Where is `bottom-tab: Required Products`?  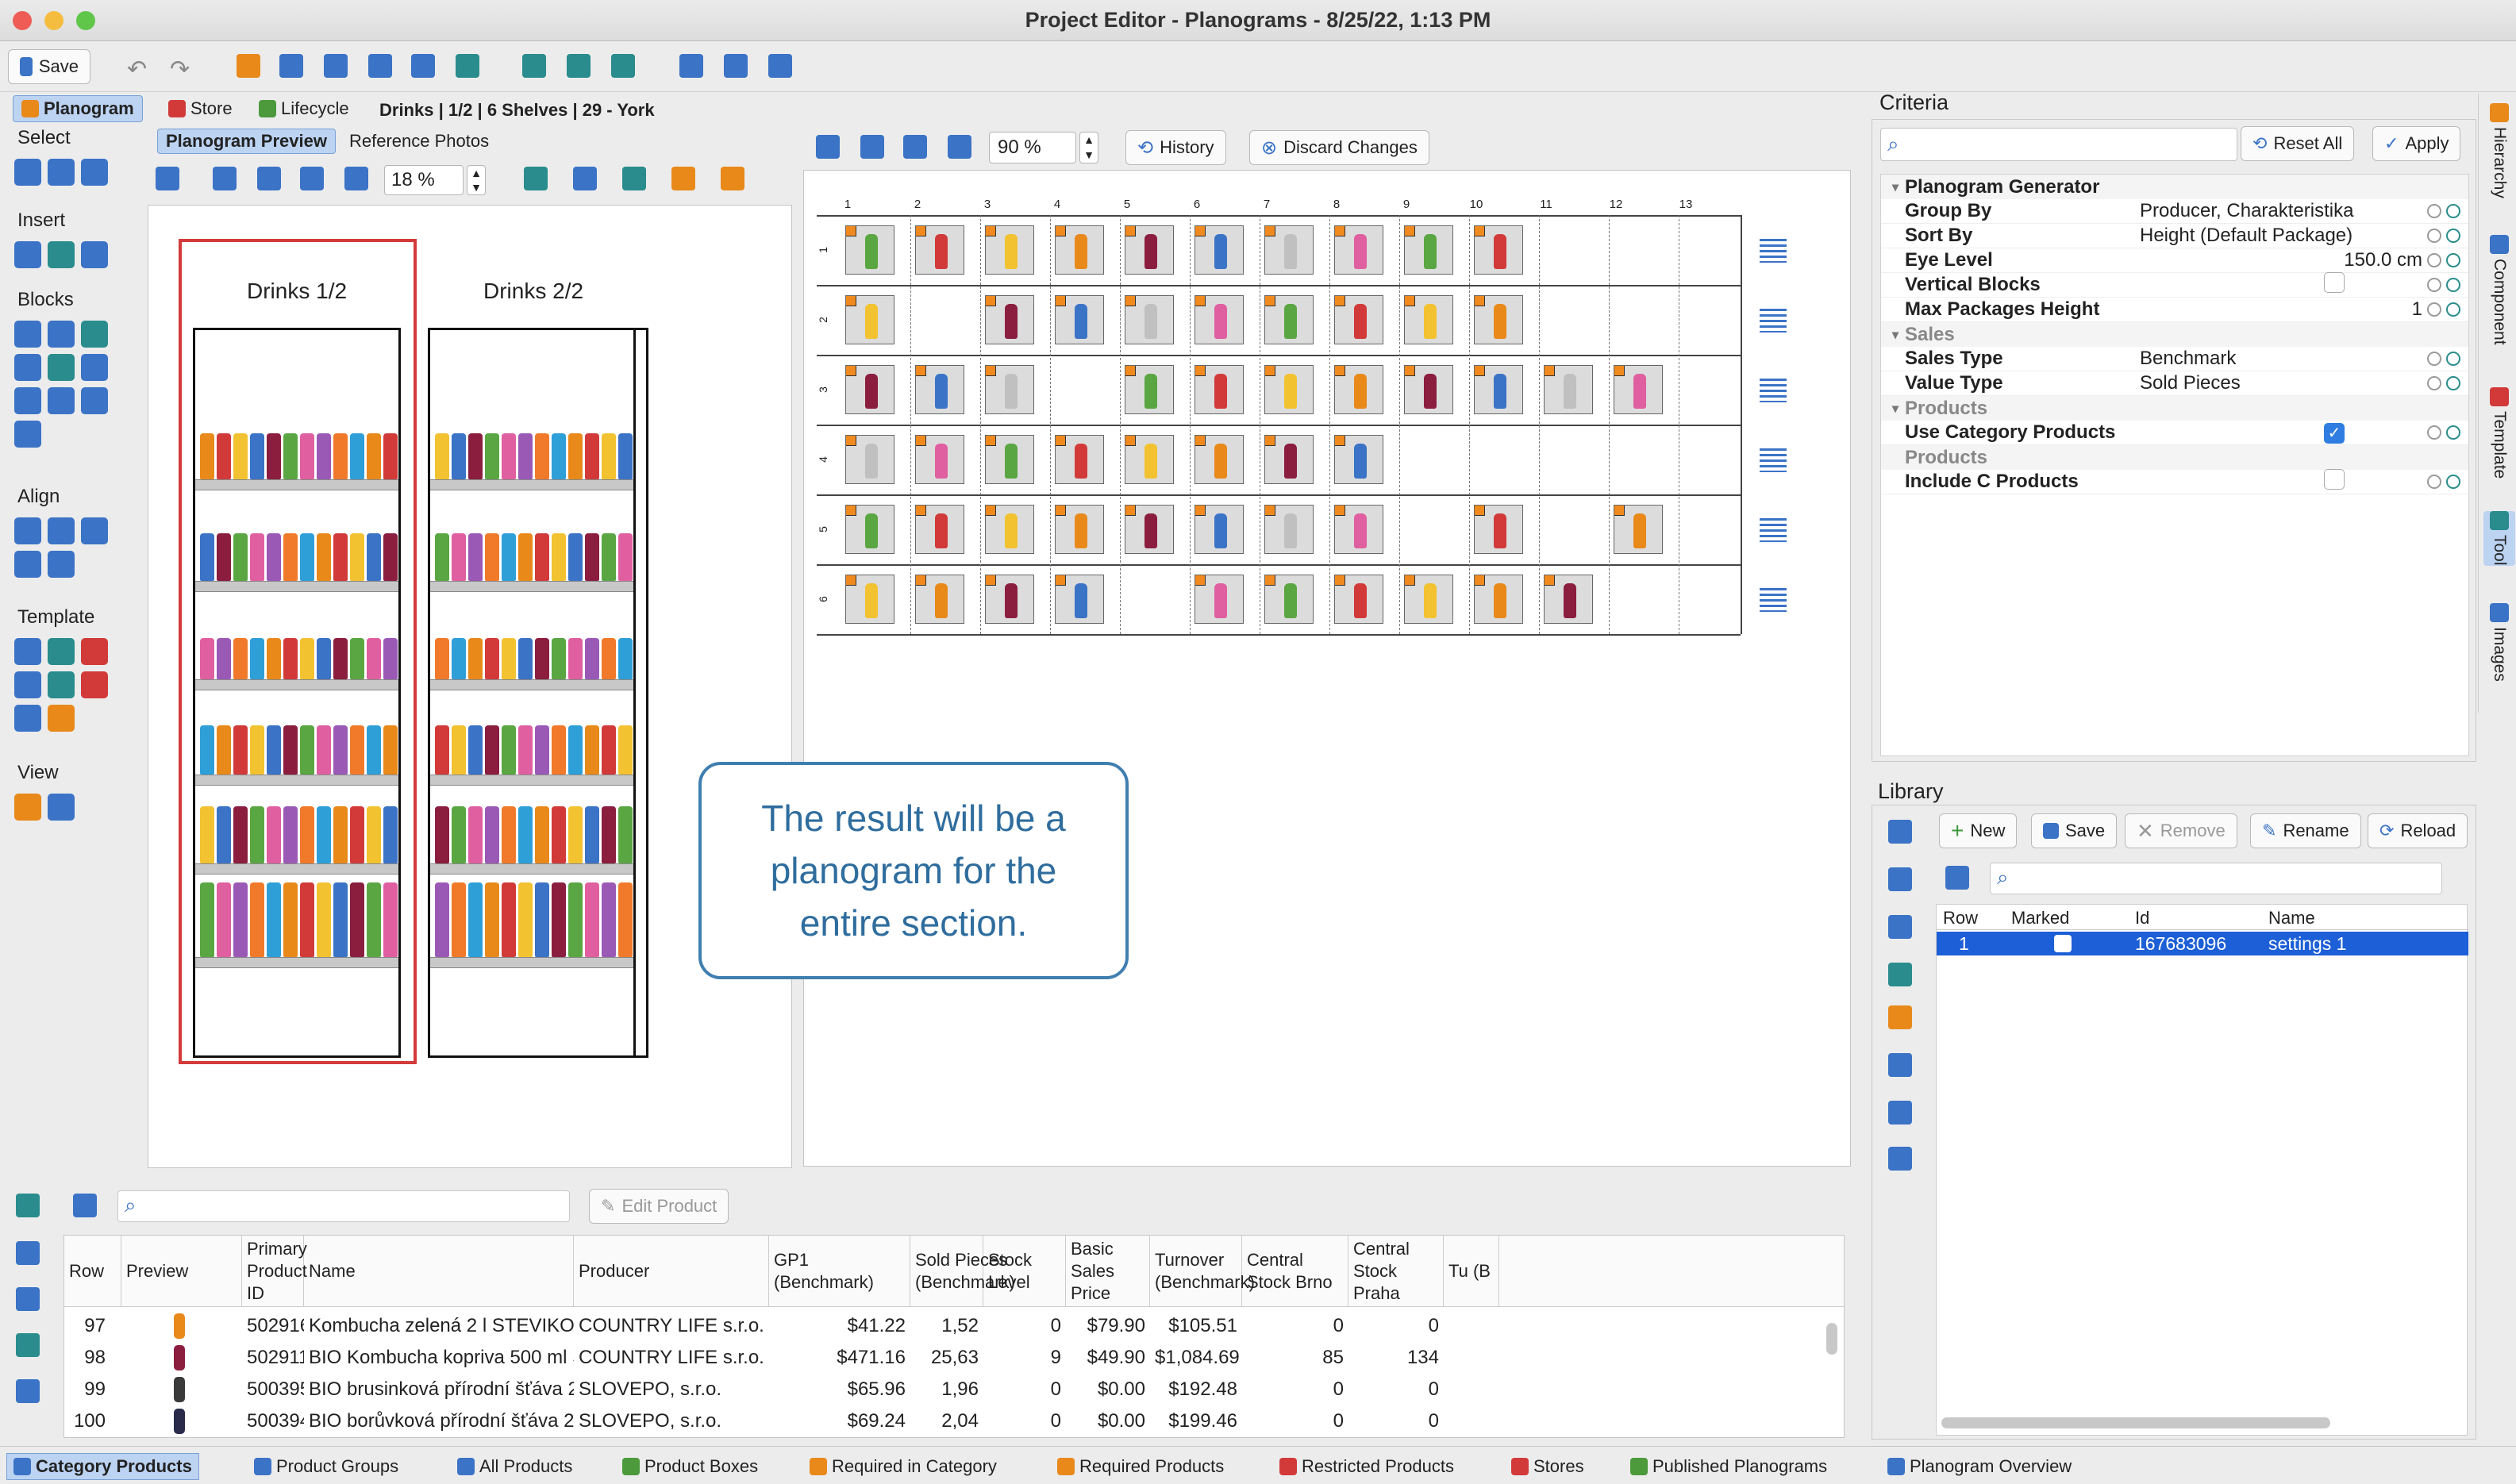
bottom-tab: Required Products is located at coordinates (1140, 1466).